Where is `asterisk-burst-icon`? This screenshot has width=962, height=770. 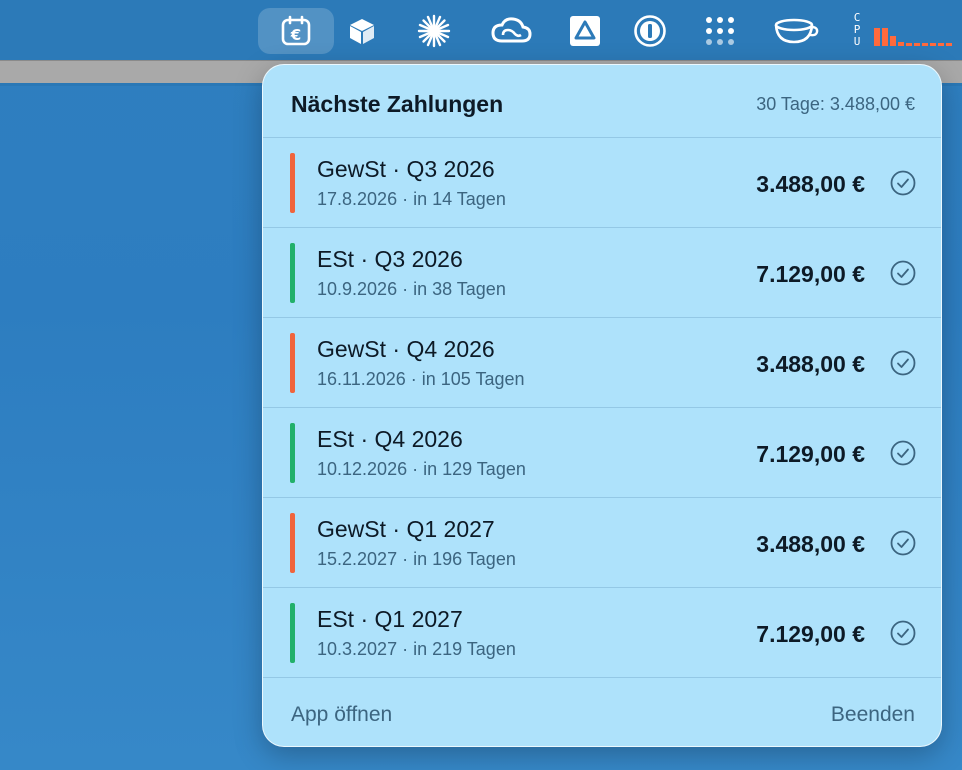
asterisk-burst-icon is located at coordinates (434, 31).